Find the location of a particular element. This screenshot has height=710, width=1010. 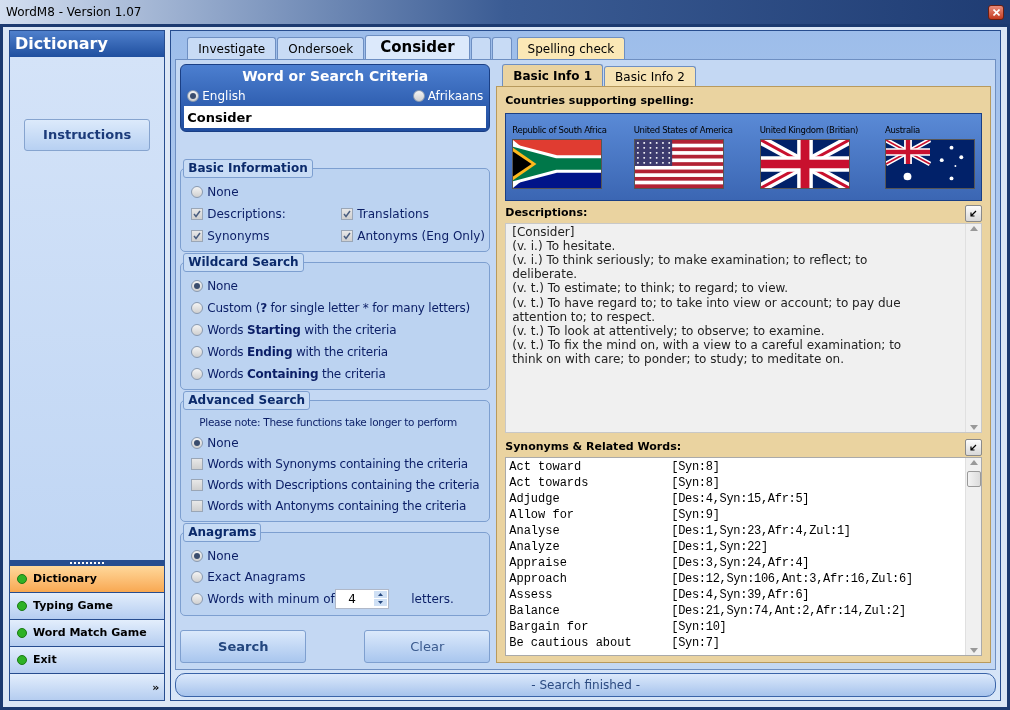

country-name: Republic of South Africa is located at coordinates (559, 130).